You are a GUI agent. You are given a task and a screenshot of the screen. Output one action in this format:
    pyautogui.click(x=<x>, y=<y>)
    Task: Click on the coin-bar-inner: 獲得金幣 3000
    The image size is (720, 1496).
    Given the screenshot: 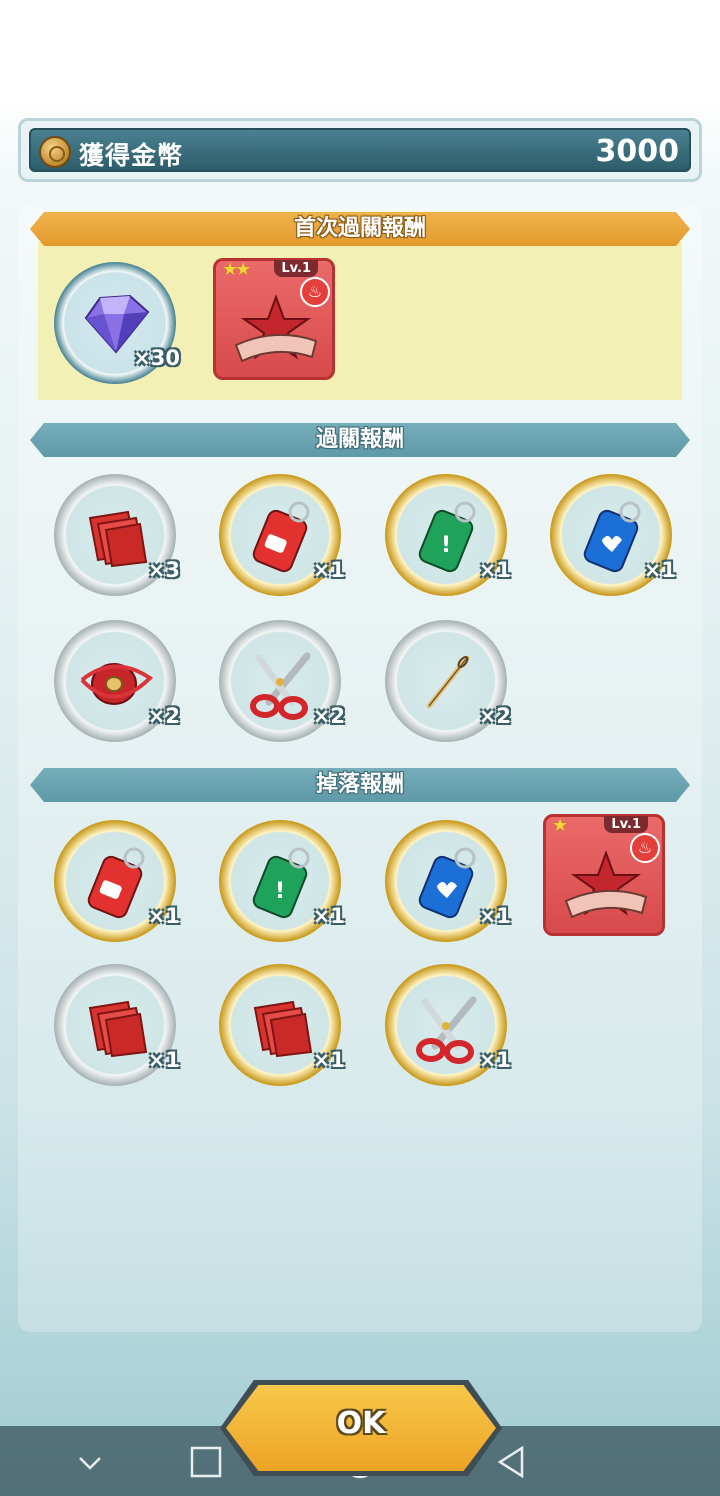 What is the action you would take?
    pyautogui.click(x=360, y=150)
    